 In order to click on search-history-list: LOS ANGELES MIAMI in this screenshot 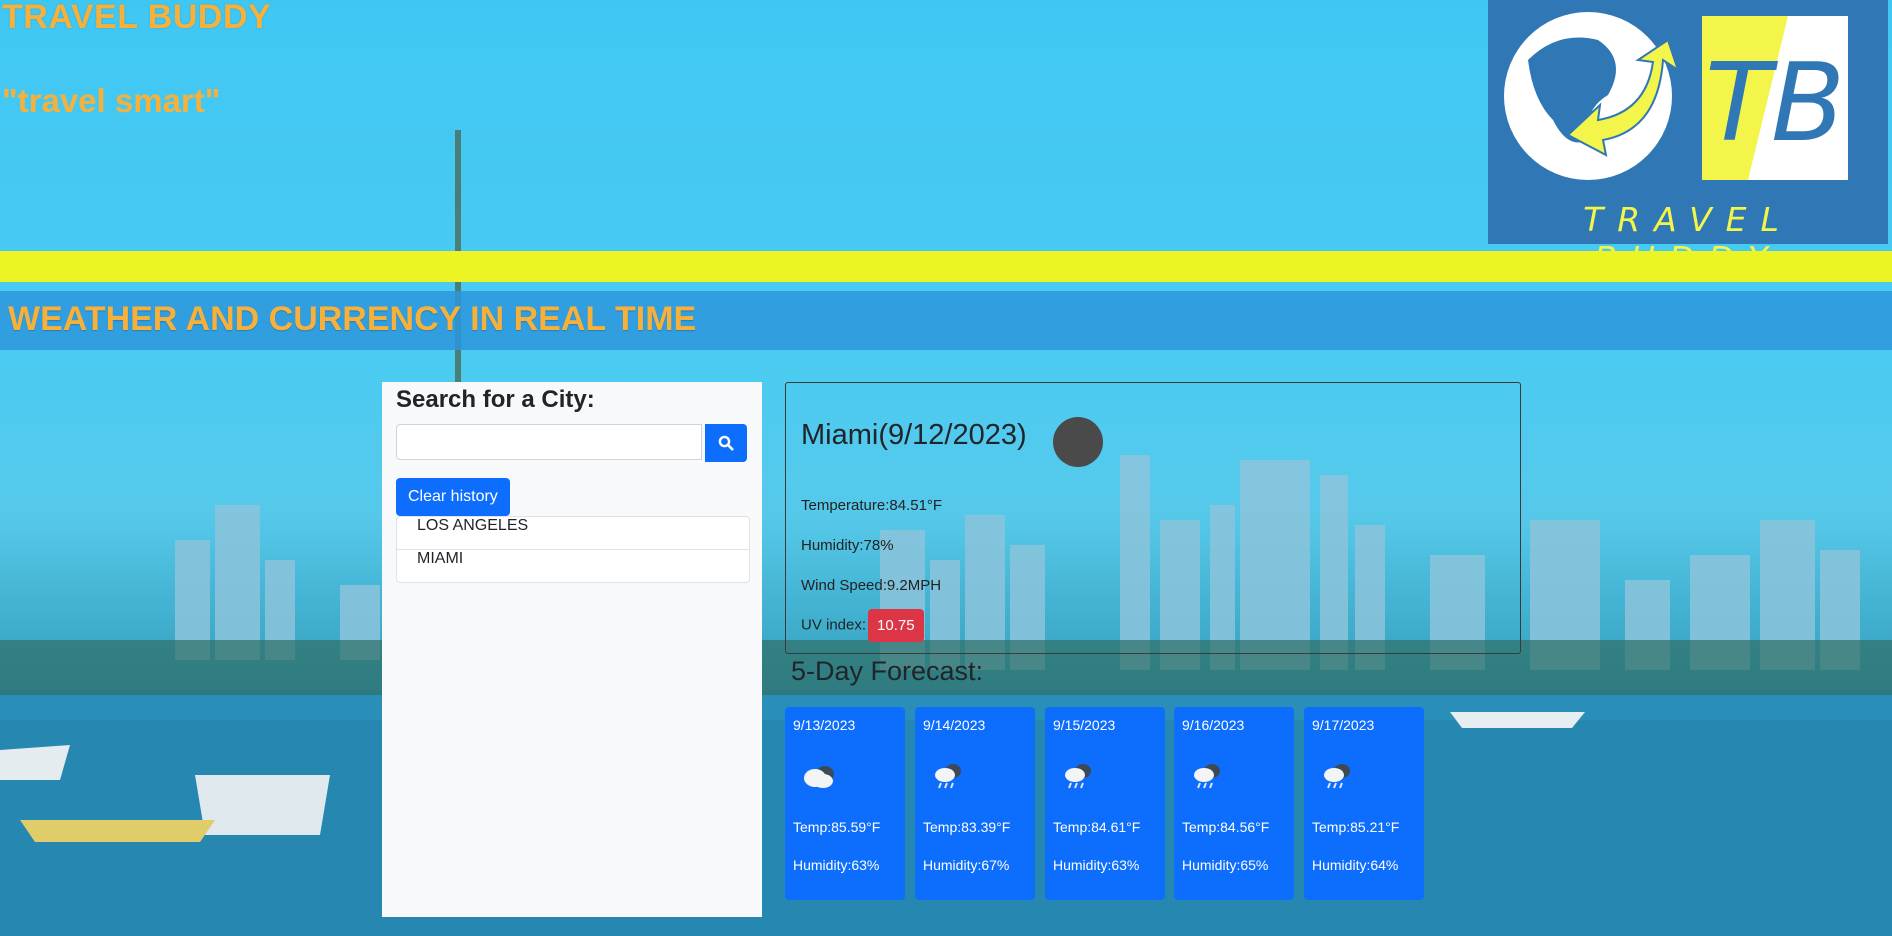, I will do `click(573, 549)`.